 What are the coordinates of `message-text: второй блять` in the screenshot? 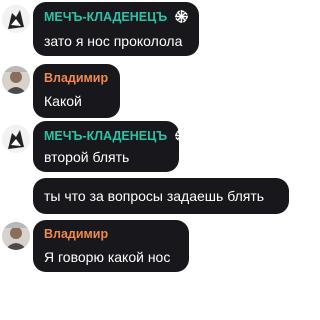 It's located at (87, 157).